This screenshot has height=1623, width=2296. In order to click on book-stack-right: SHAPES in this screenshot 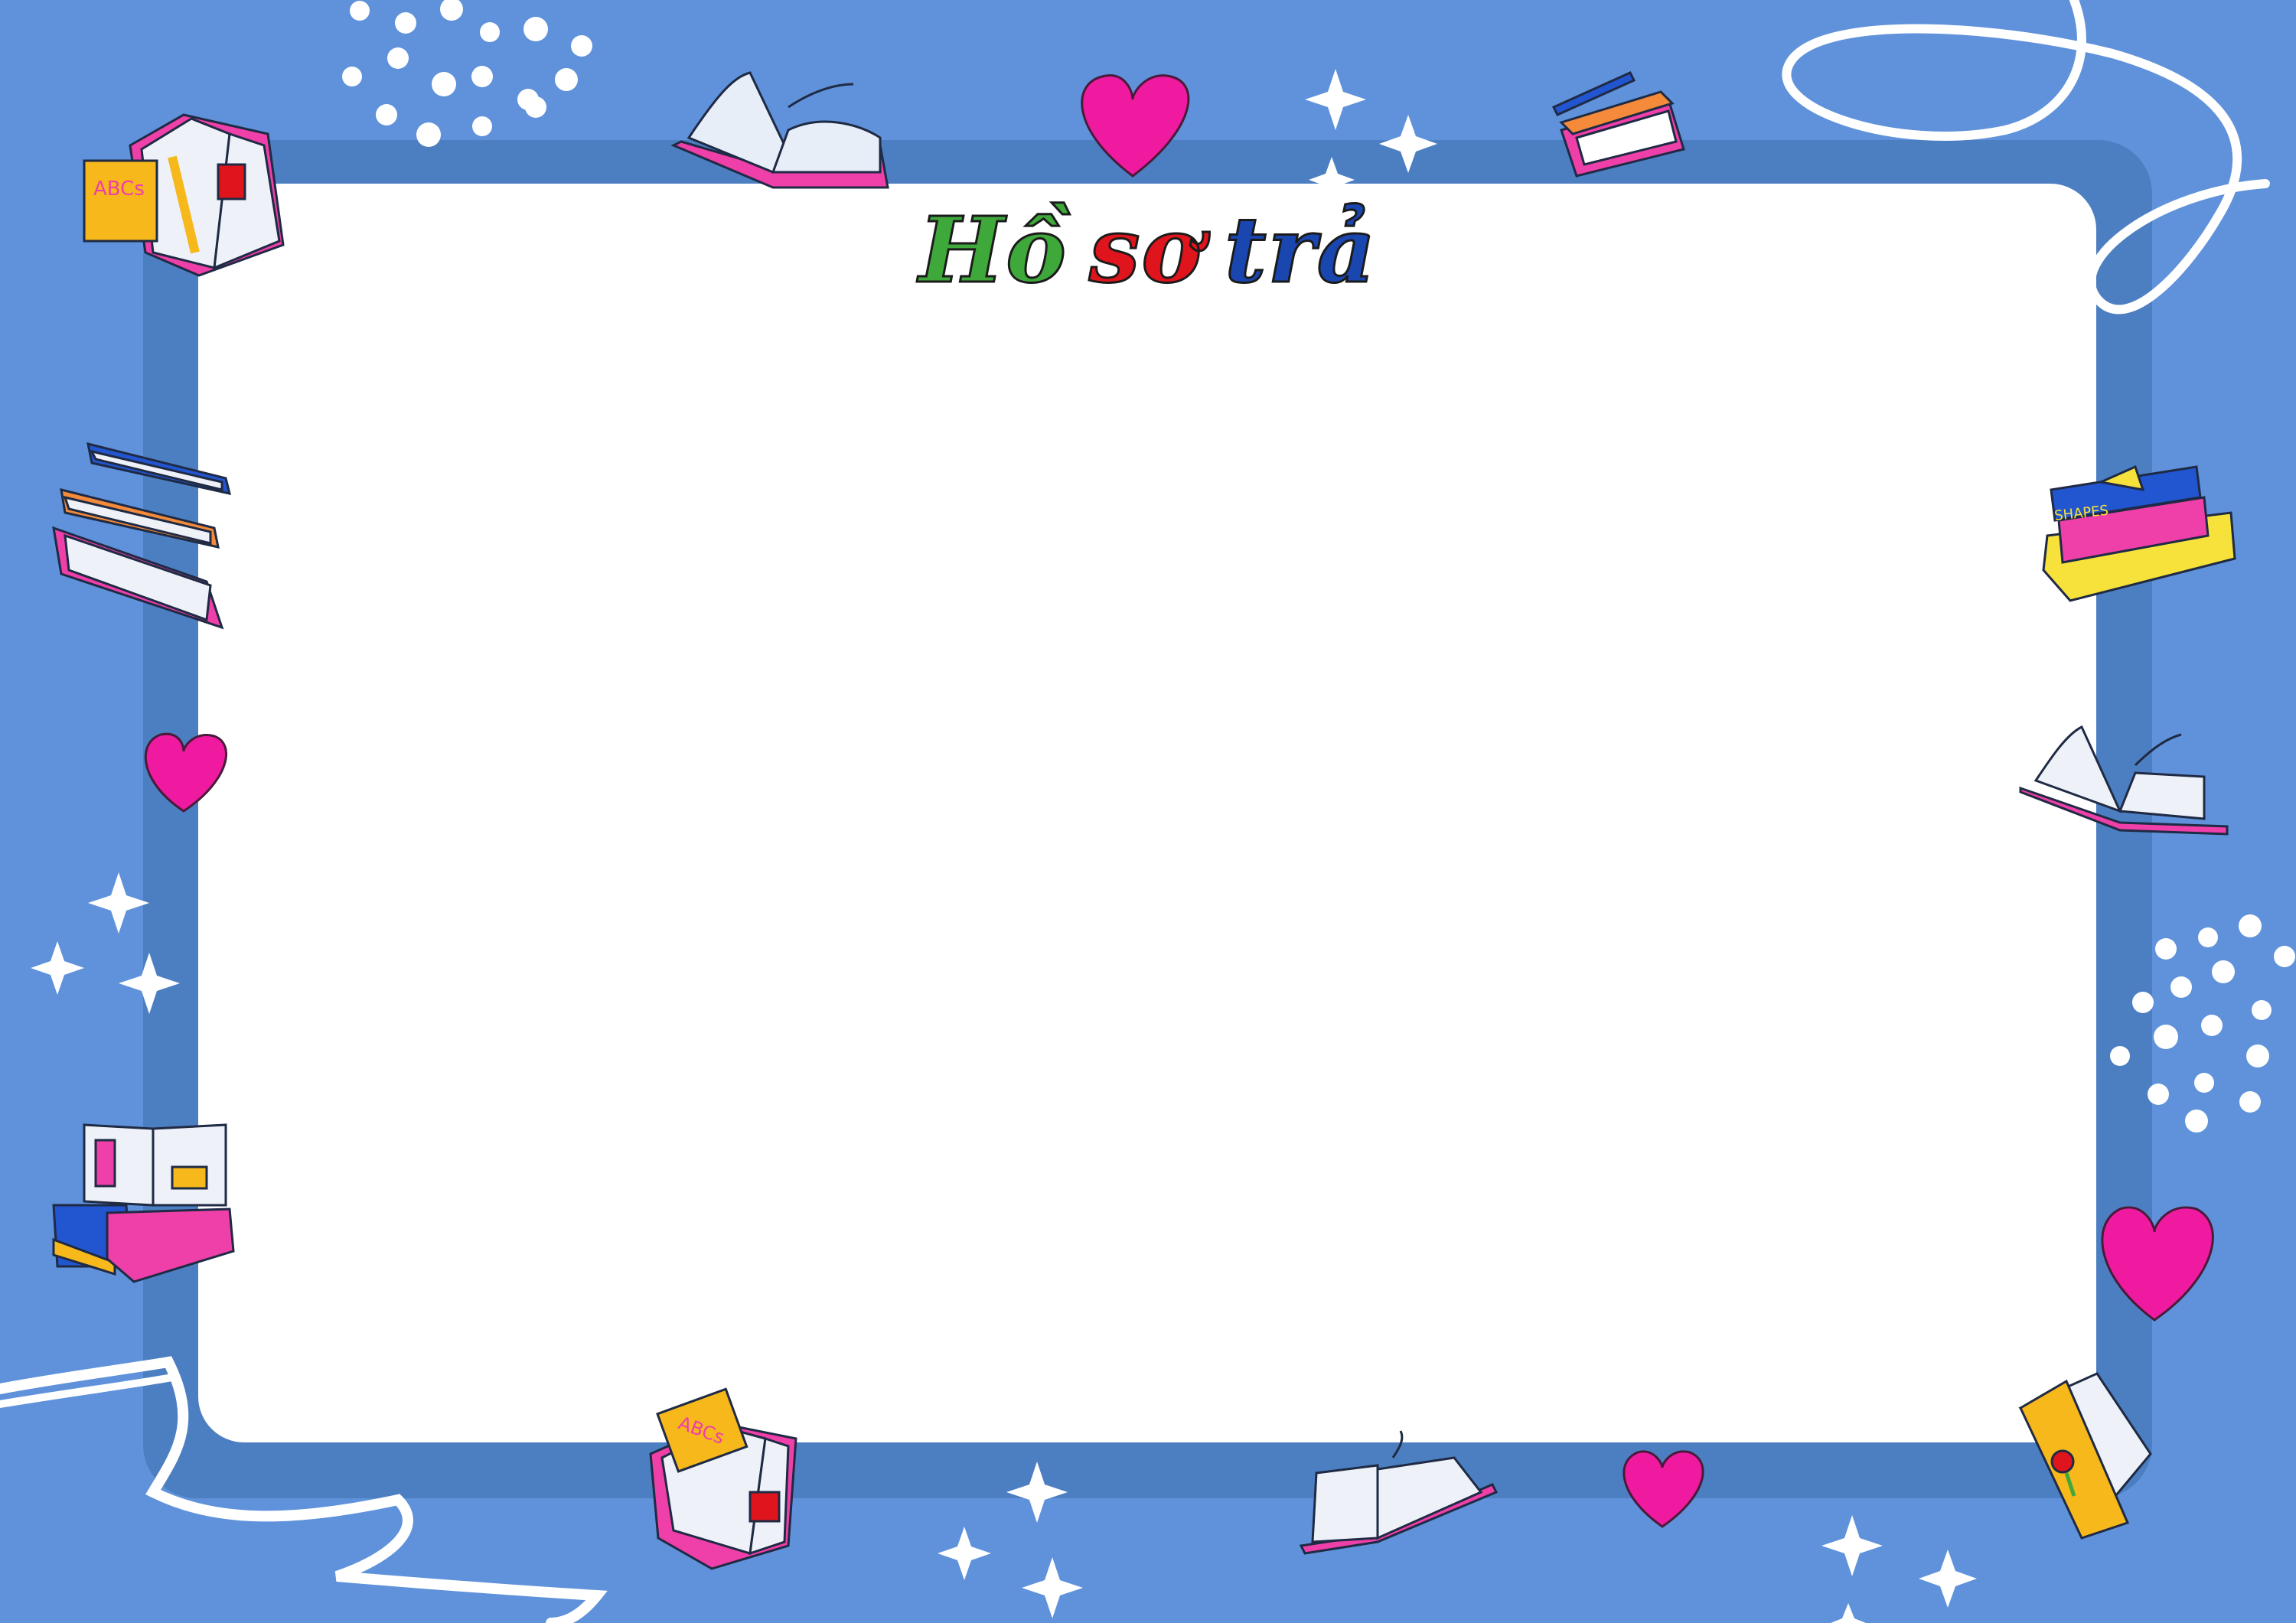, I will do `click(2139, 533)`.